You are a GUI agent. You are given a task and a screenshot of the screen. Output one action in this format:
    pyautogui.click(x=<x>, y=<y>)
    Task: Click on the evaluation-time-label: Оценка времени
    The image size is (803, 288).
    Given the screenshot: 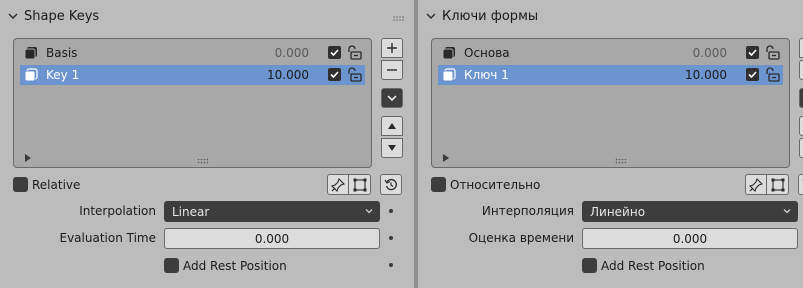 What is the action you would take?
    pyautogui.click(x=521, y=238)
    